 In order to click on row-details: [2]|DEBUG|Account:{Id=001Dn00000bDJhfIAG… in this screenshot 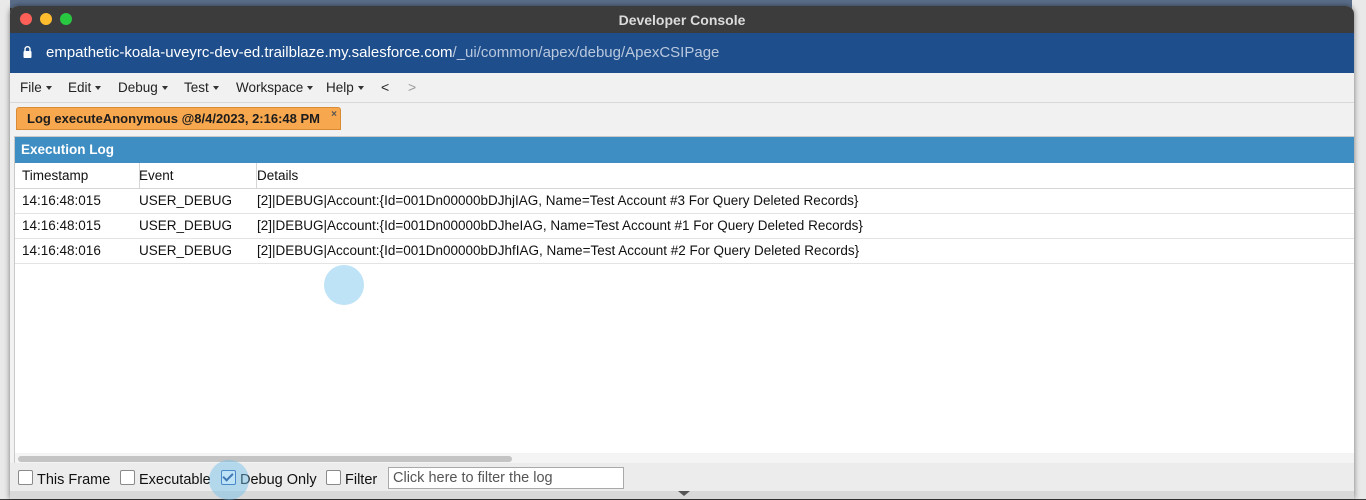, I will do `click(558, 250)`.